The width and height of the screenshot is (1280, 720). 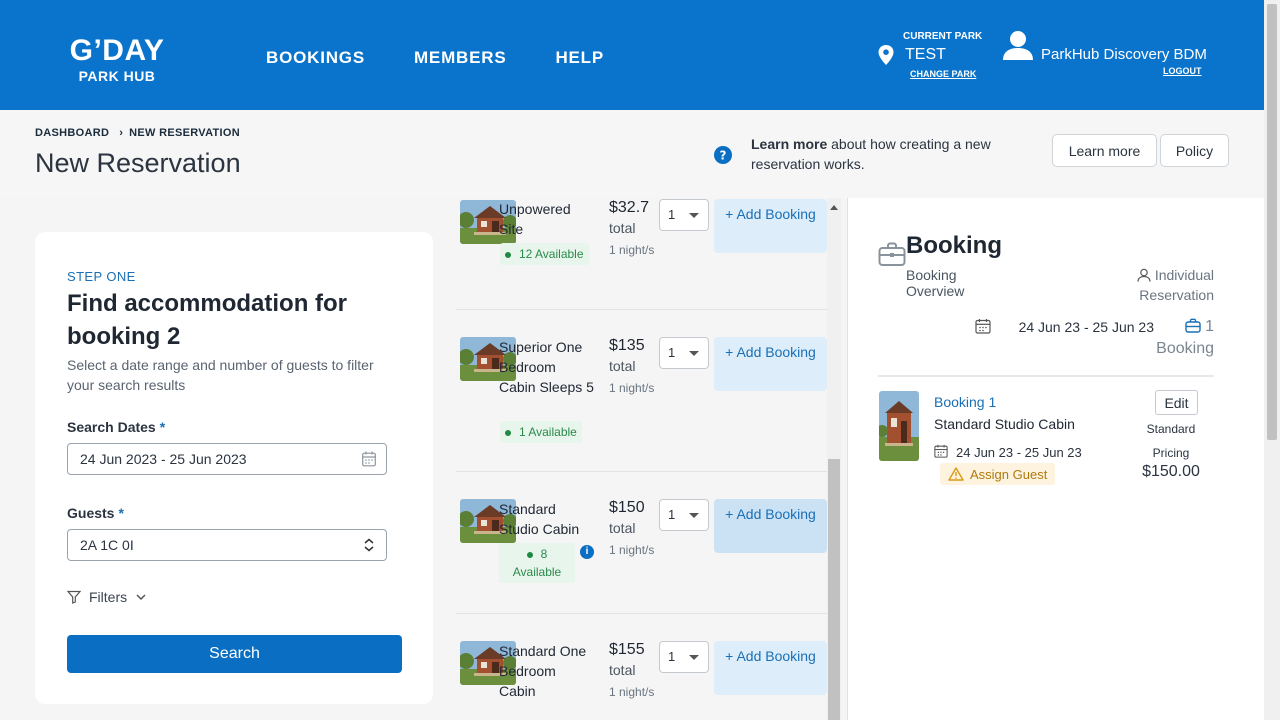 What do you see at coordinates (1171, 285) in the screenshot?
I see `reservation-type: Individual Reservation` at bounding box center [1171, 285].